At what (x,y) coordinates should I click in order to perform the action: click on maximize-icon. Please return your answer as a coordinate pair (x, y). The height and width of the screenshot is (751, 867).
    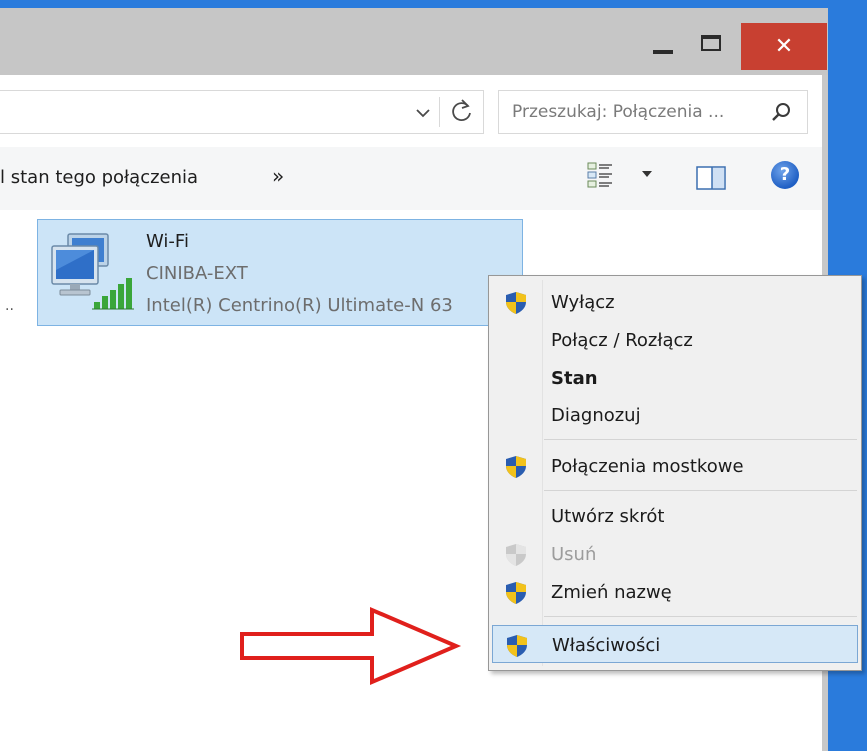
    Looking at the image, I should click on (711, 43).